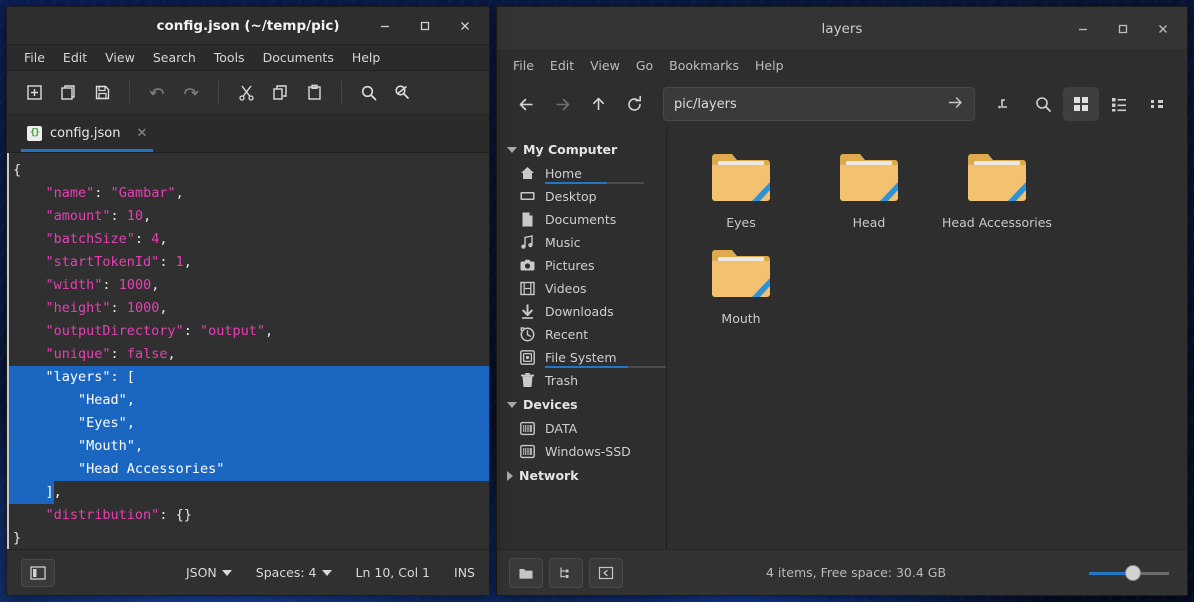  Describe the element at coordinates (249, 469) in the screenshot. I see `code-line: "Head Accessories"` at that location.